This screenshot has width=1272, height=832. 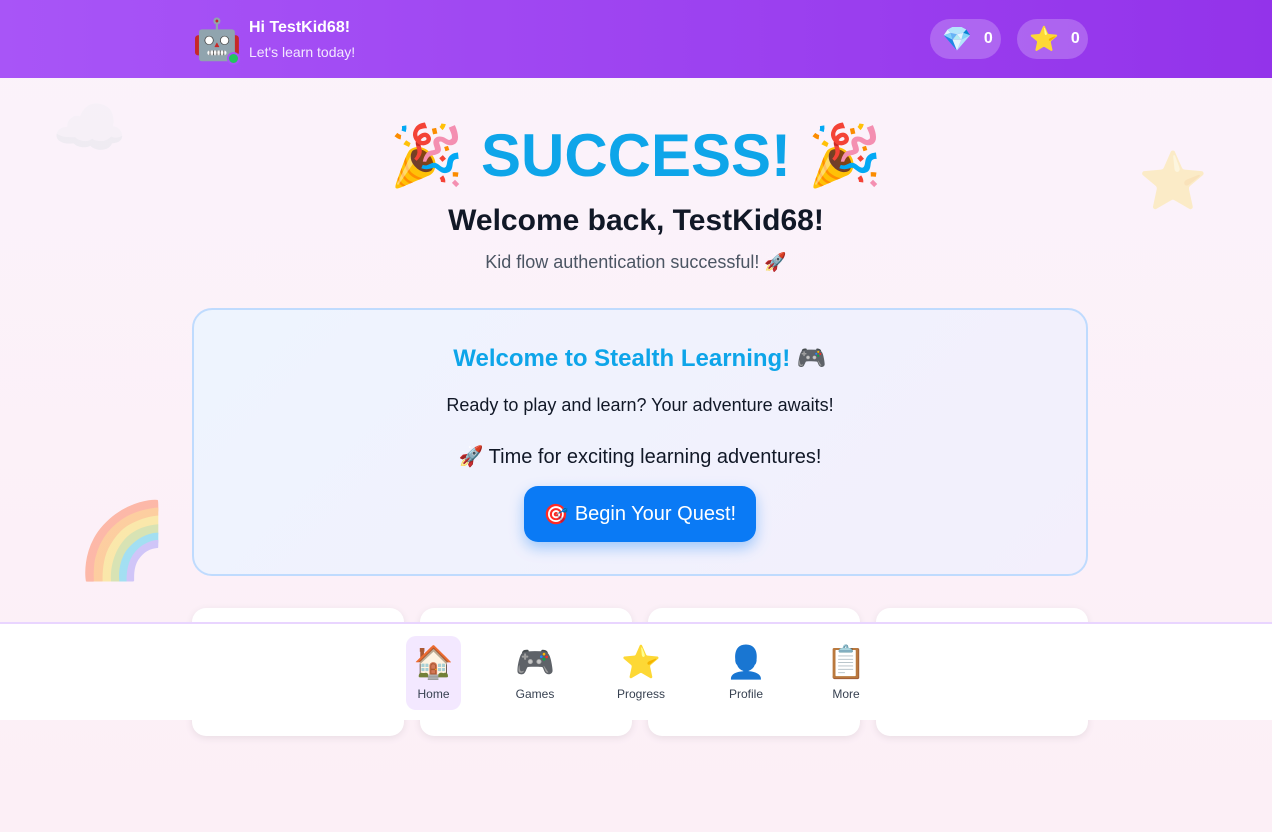 I want to click on stars-counter: ⭐ 0, so click(x=1052, y=39).